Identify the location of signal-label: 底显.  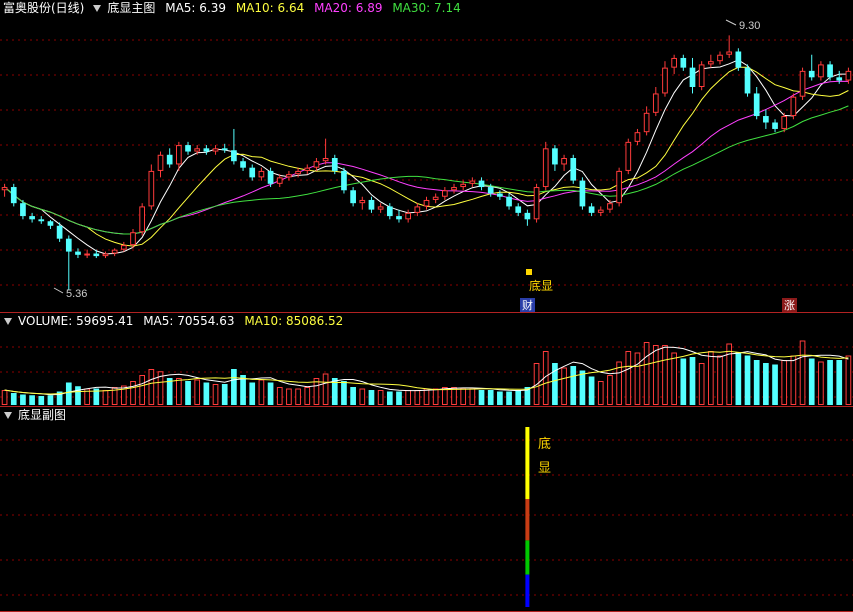
(541, 285).